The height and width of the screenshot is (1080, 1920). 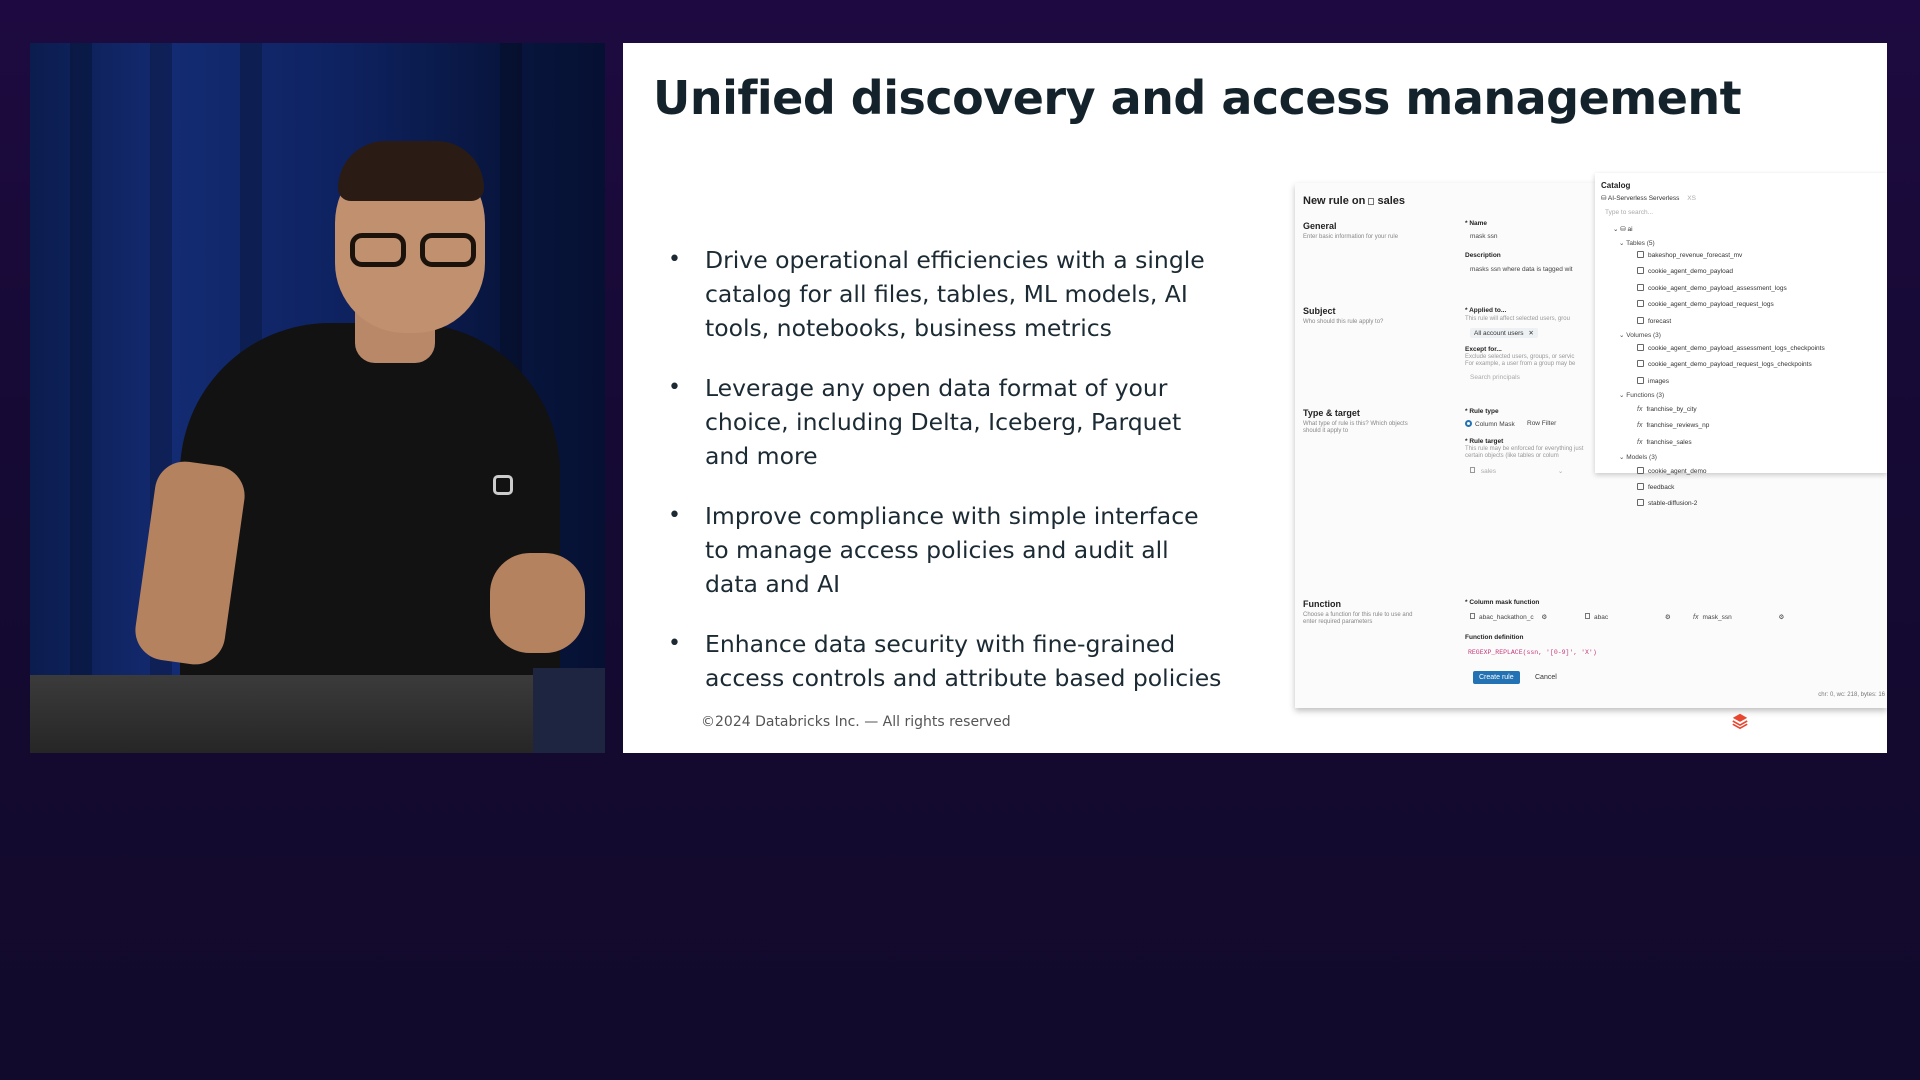 What do you see at coordinates (1653, 381) in the screenshot?
I see `tree-item: images` at bounding box center [1653, 381].